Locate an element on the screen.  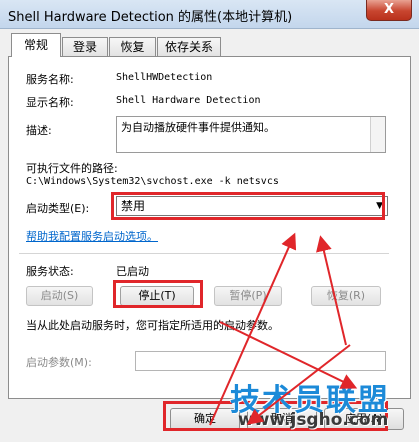
start-params-input is located at coordinates (260, 361).